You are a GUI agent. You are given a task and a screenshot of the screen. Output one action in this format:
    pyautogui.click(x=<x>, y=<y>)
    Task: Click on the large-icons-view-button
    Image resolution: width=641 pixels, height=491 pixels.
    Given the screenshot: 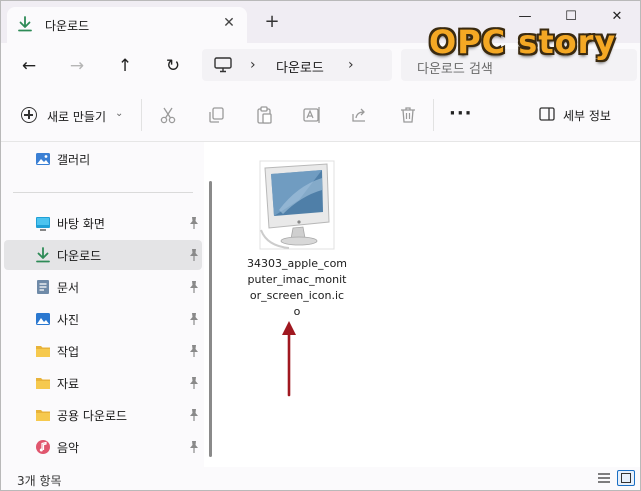 What is the action you would take?
    pyautogui.click(x=626, y=478)
    